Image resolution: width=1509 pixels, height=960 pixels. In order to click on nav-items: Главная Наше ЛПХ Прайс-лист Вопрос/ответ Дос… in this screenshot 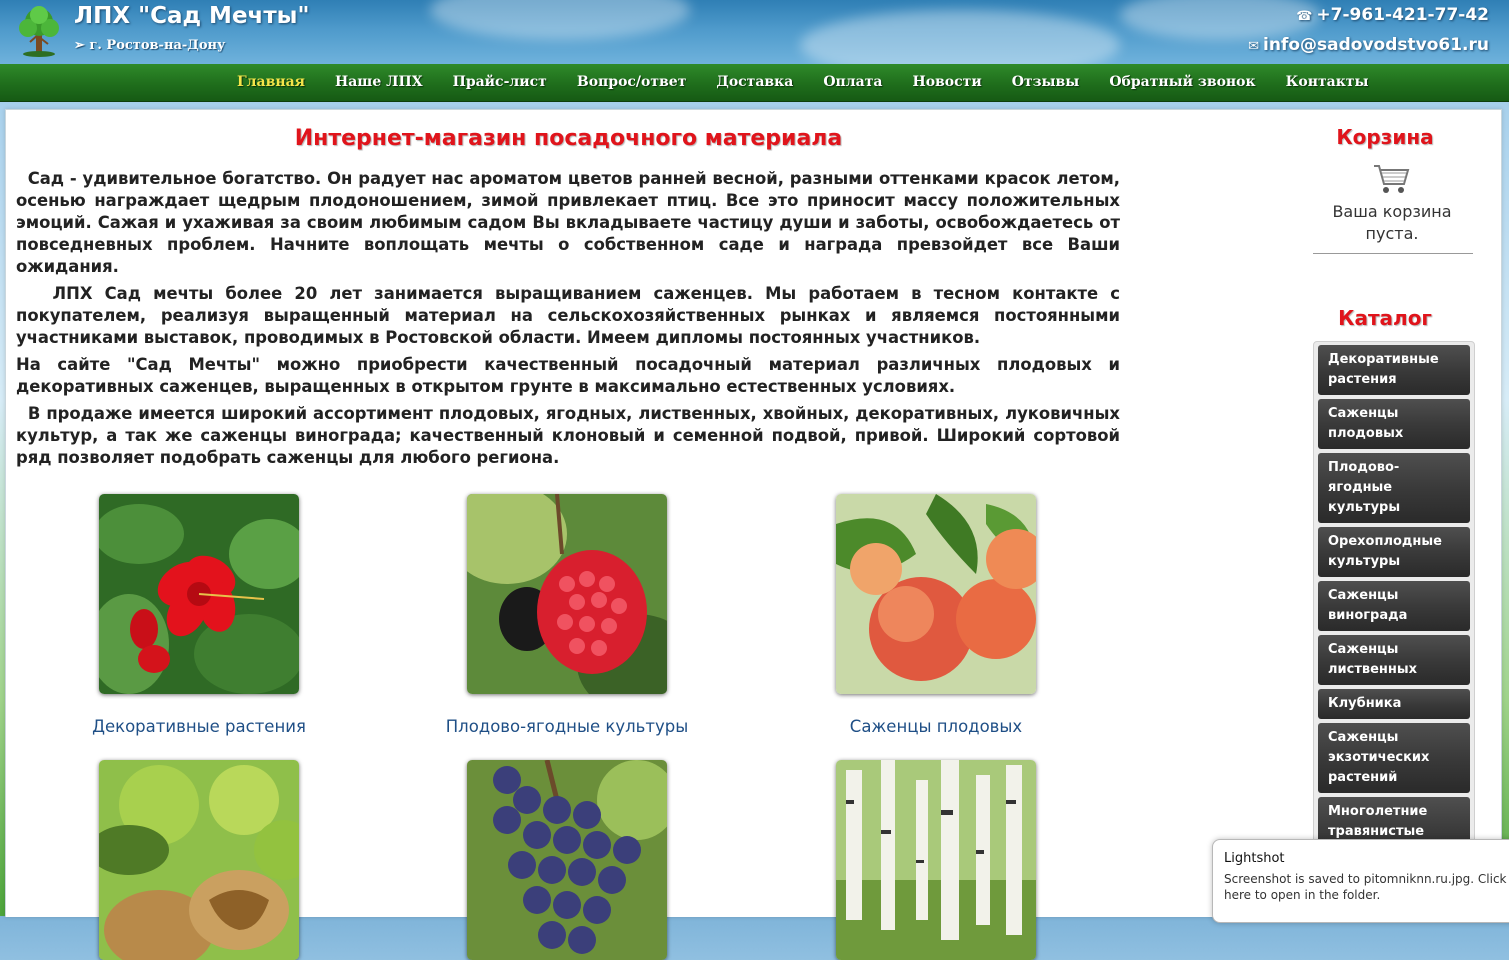, I will do `click(803, 82)`.